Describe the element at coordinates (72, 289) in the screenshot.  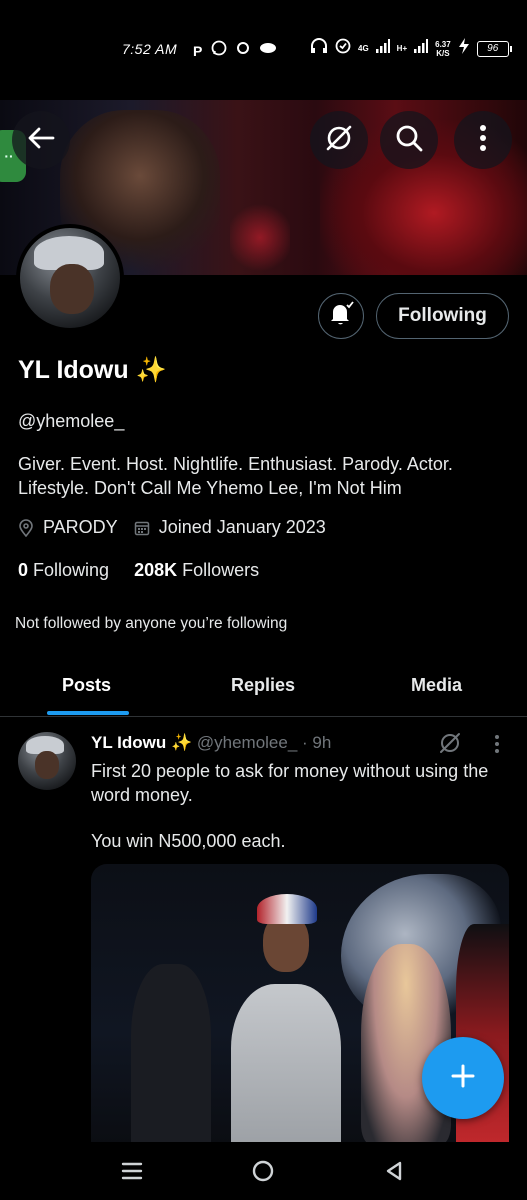
I see `avatar-face` at that location.